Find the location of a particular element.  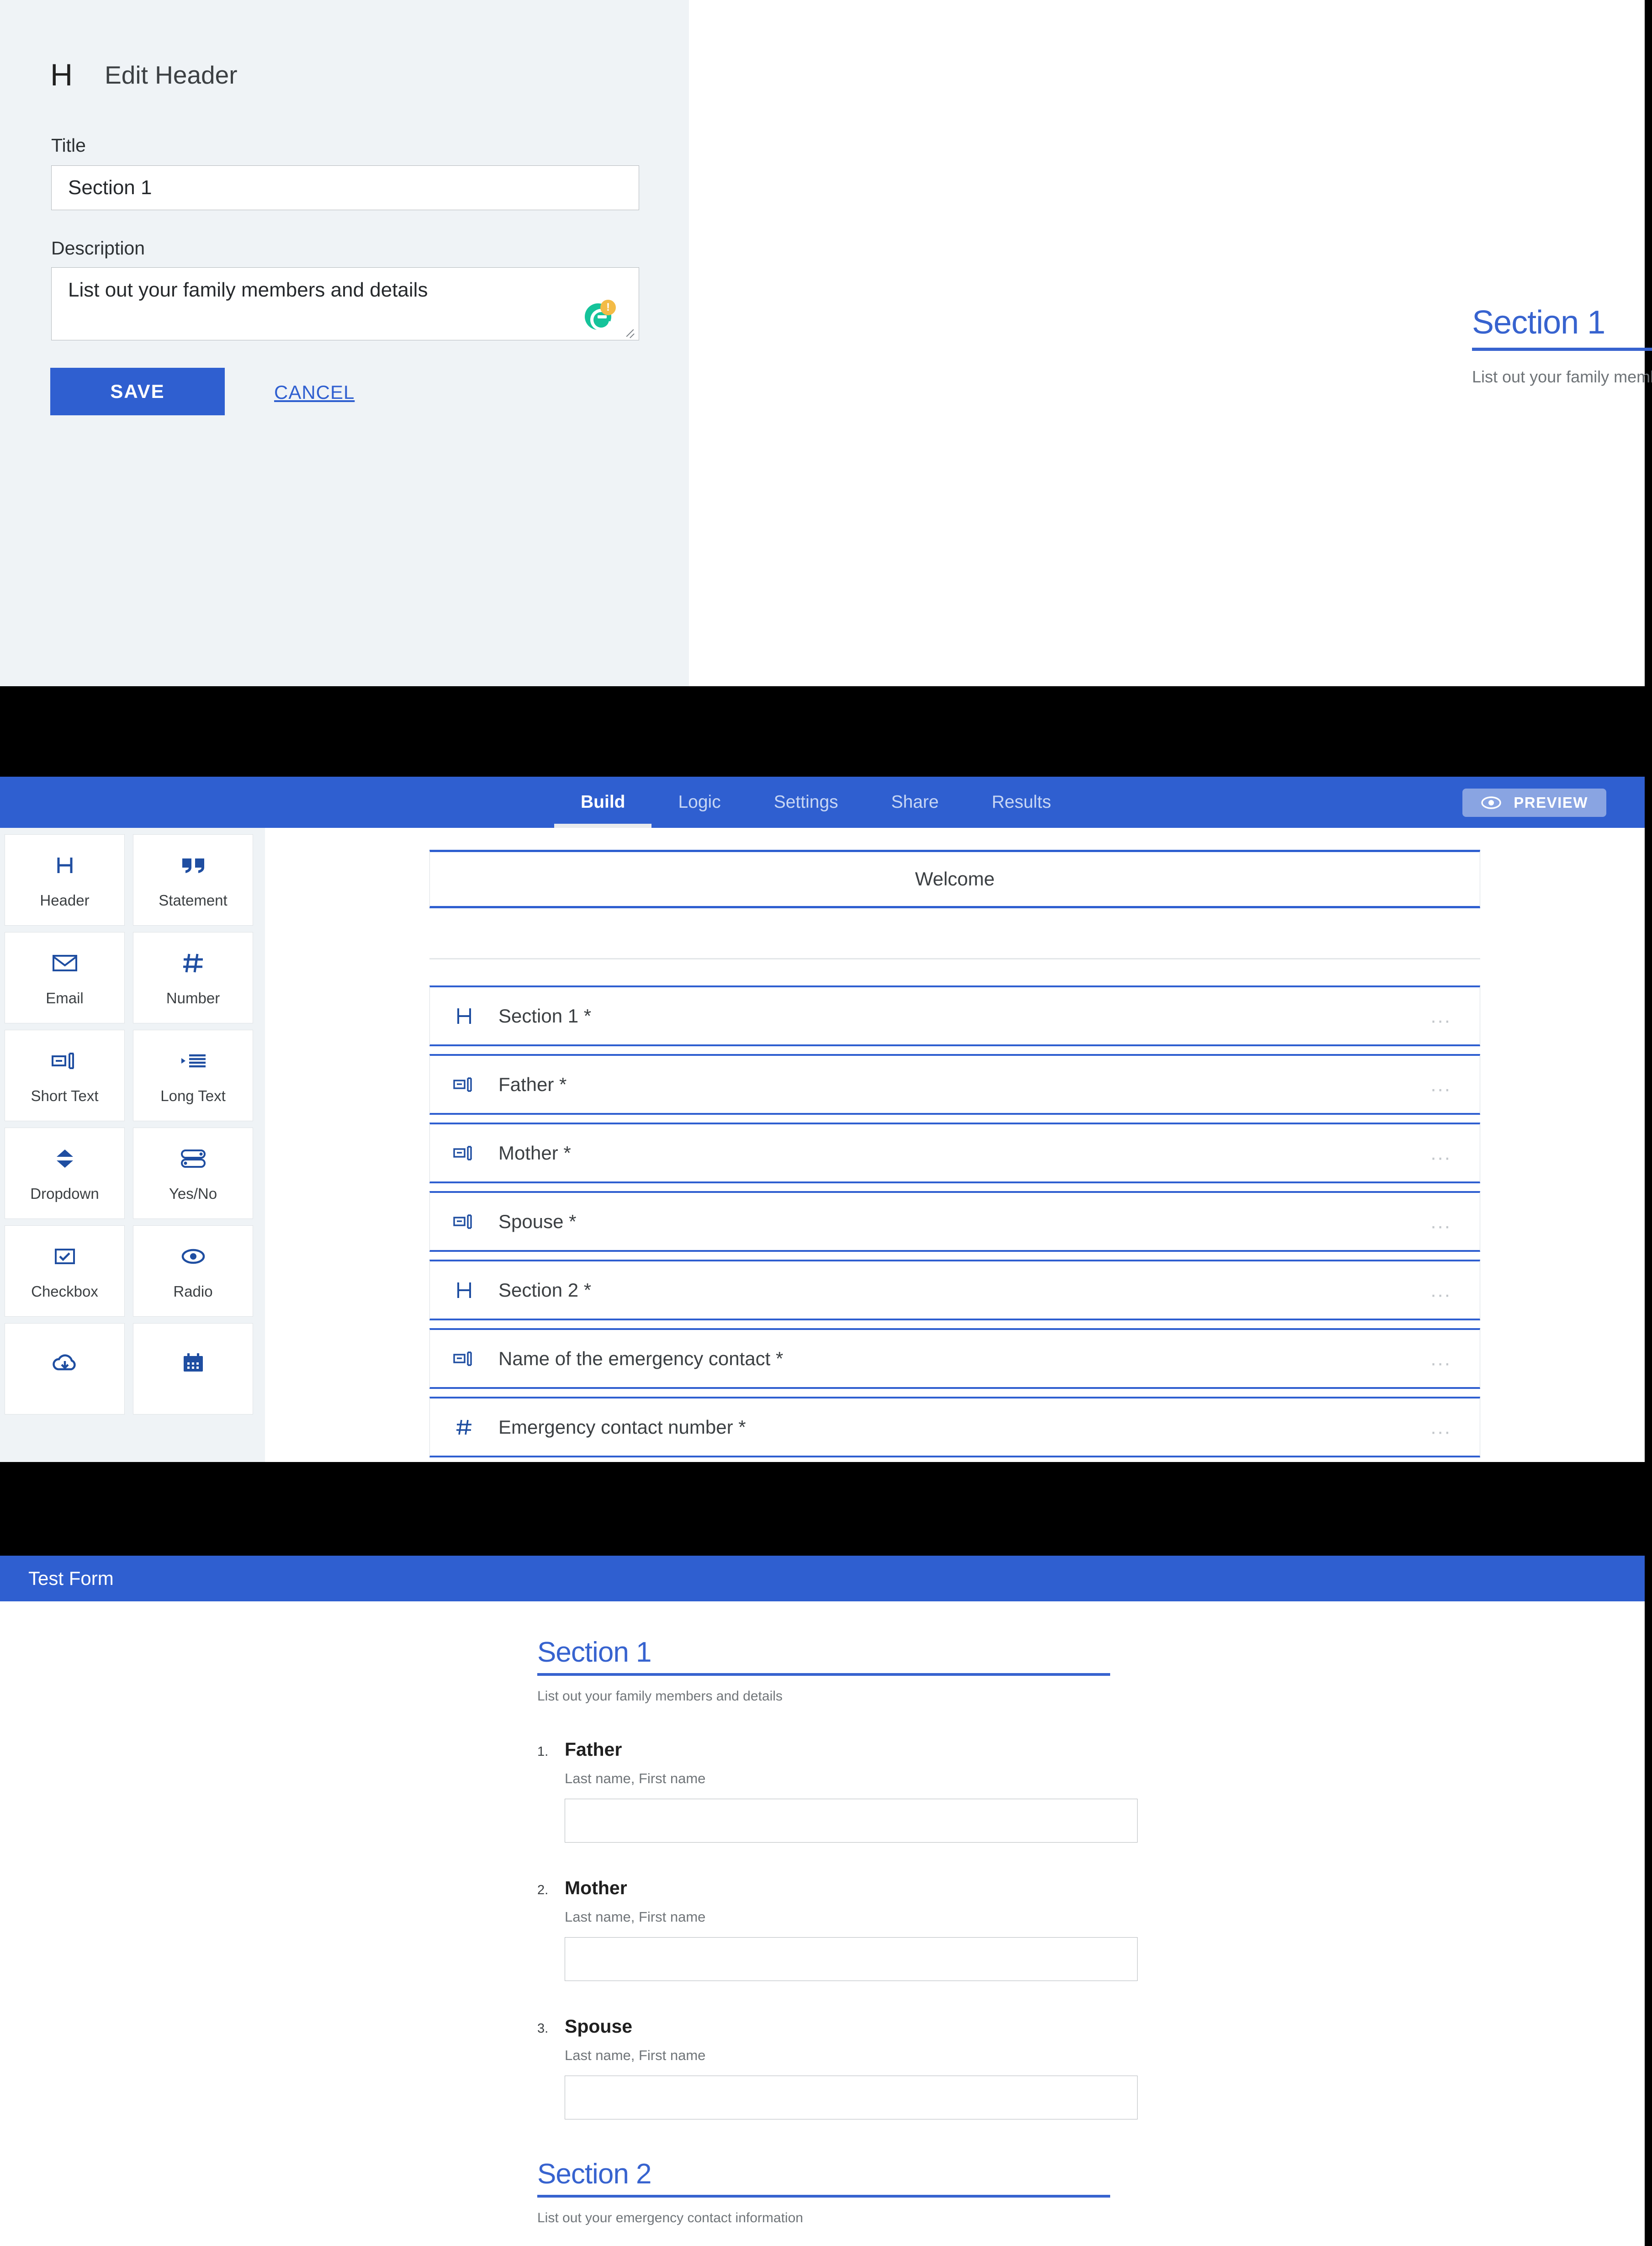

tab-build: Build is located at coordinates (603, 802).